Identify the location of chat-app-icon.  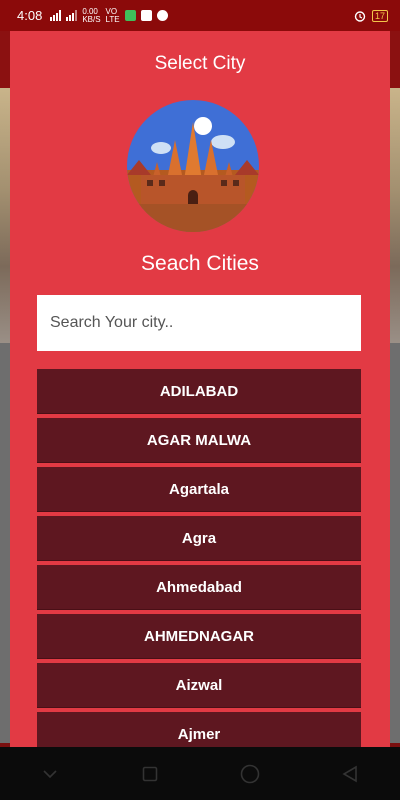
(130, 15).